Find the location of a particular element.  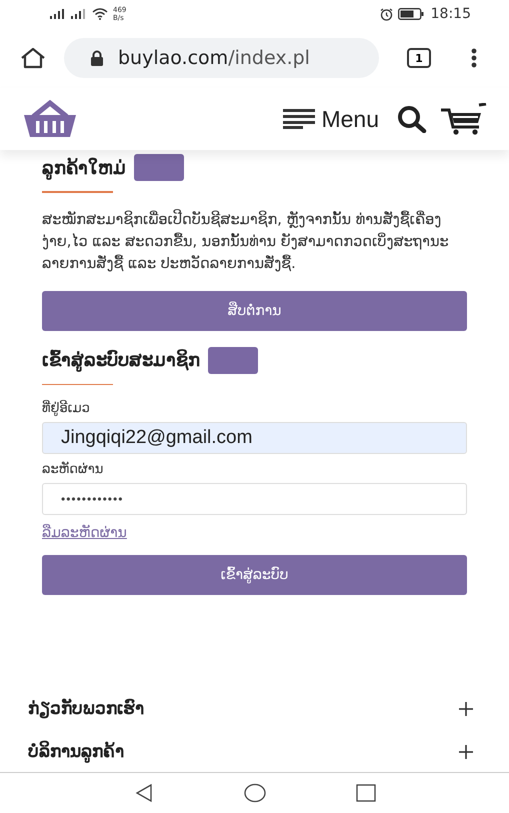

field-label: ລະຫັດຜ່ານ is located at coordinates (73, 469).